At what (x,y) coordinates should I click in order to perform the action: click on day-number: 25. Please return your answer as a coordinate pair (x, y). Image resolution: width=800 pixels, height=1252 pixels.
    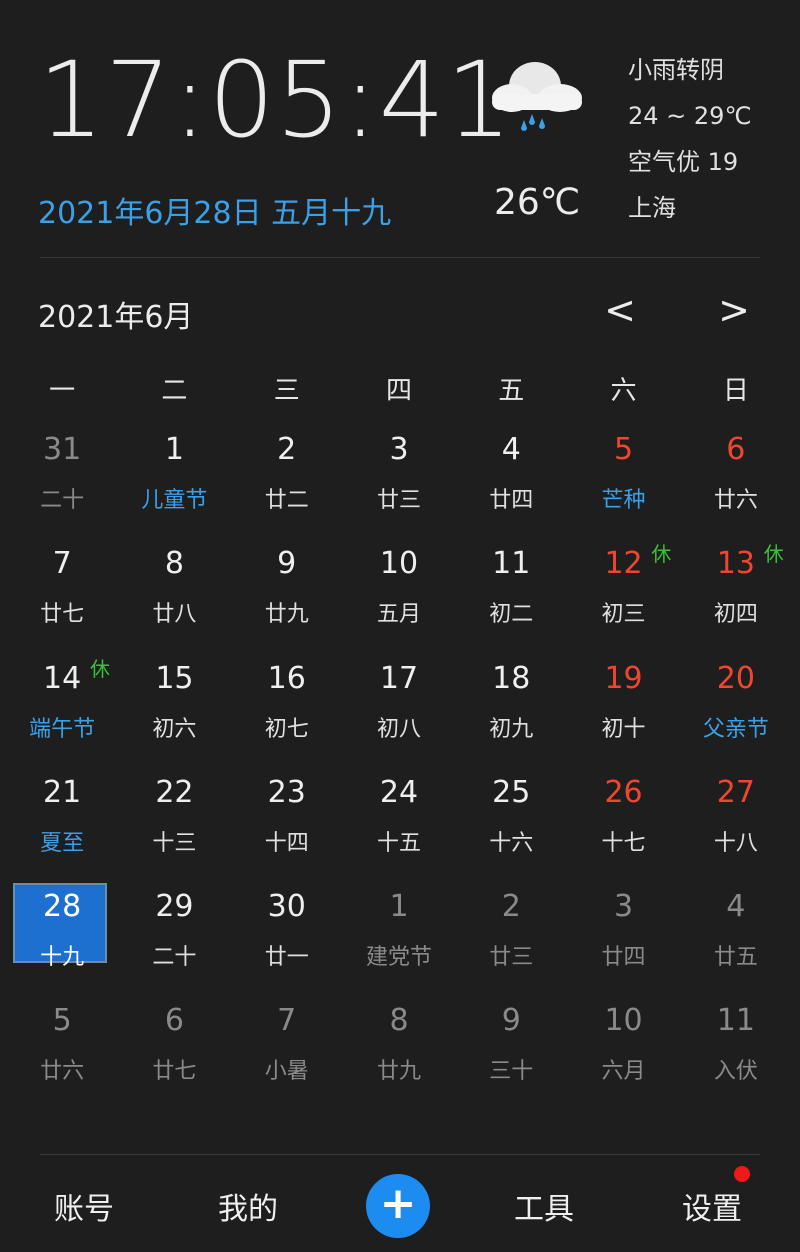
    Looking at the image, I should click on (511, 792).